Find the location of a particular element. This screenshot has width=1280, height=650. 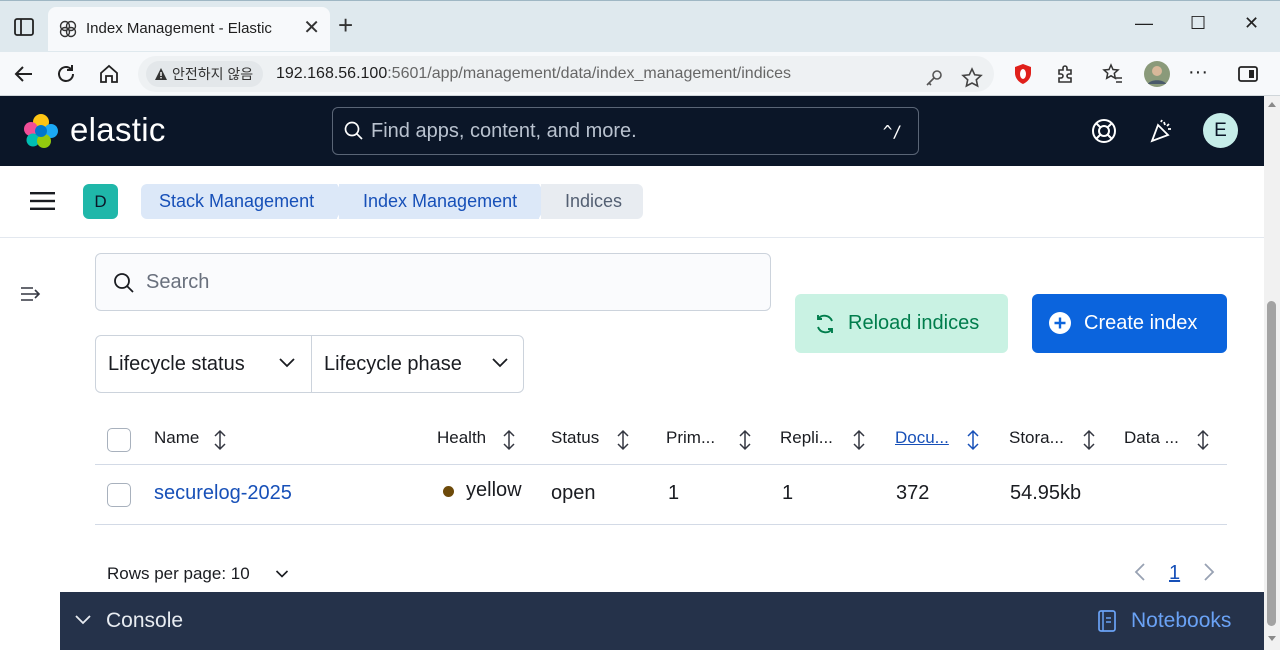

index-name-link: securelog-2025 is located at coordinates (223, 493).